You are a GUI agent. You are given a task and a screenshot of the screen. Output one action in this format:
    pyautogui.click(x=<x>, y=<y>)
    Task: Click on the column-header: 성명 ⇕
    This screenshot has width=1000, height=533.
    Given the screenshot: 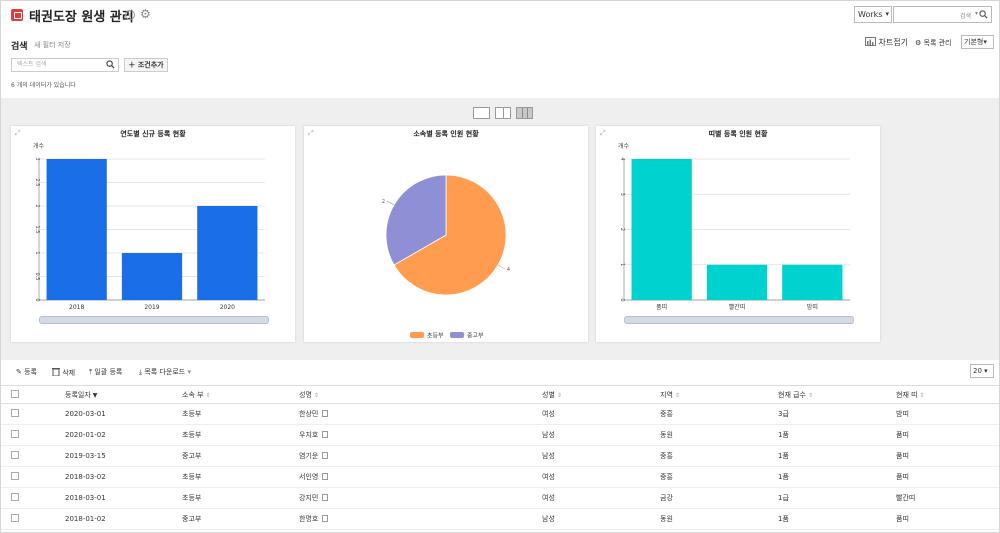 What is the action you would take?
    pyautogui.click(x=420, y=394)
    